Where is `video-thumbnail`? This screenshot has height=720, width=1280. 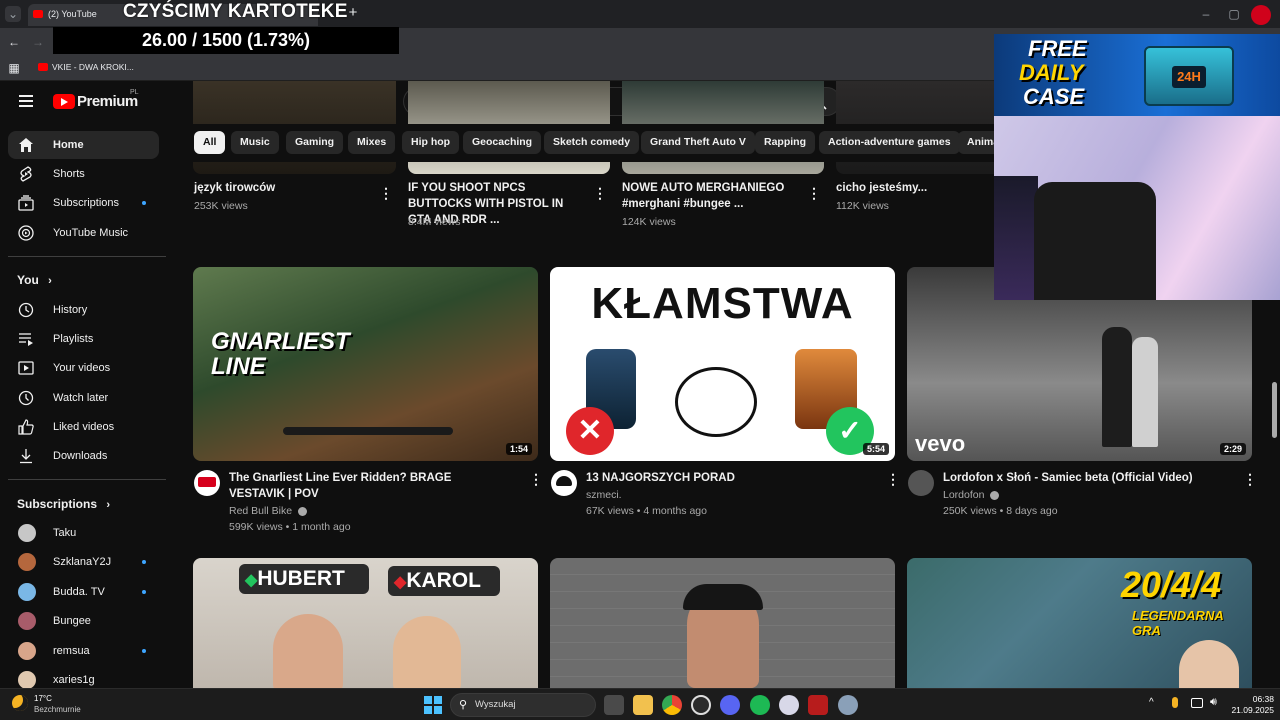
video-thumbnail is located at coordinates (722, 623).